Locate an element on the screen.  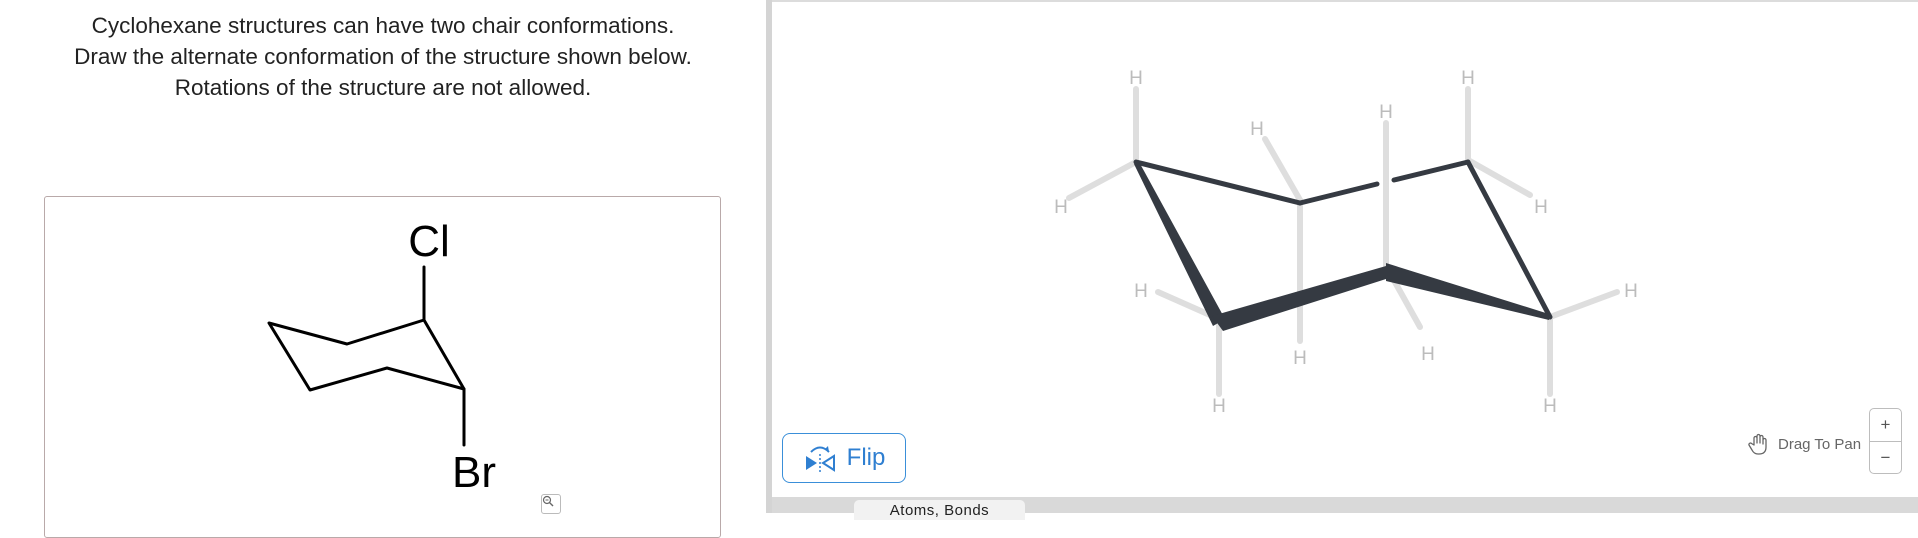
structure-zoom-button is located at coordinates (551, 504).